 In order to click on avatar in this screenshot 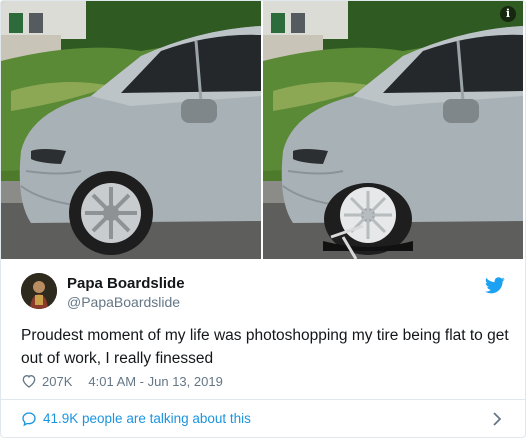, I will do `click(39, 291)`.